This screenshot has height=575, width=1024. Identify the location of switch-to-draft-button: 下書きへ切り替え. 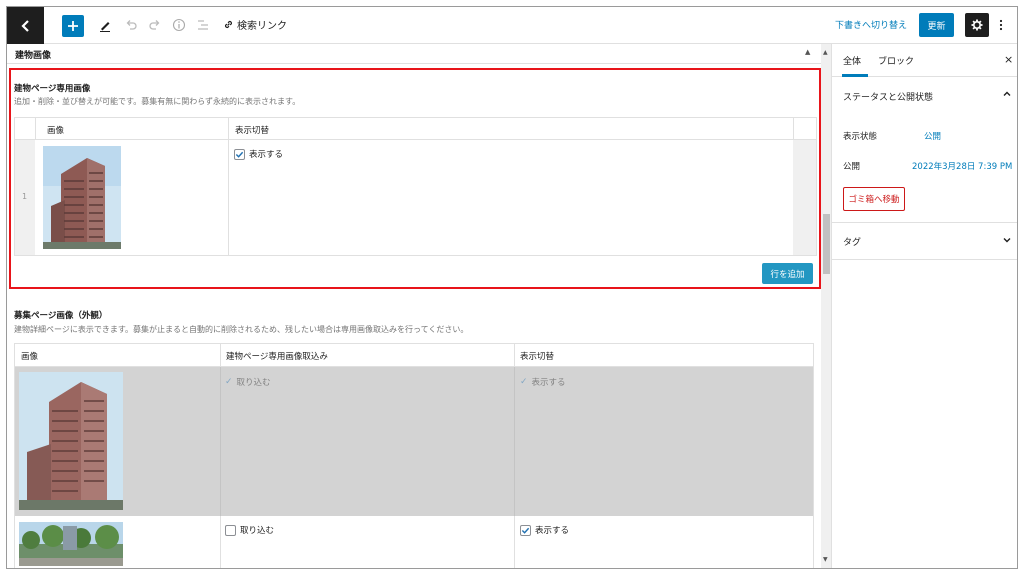
(871, 24).